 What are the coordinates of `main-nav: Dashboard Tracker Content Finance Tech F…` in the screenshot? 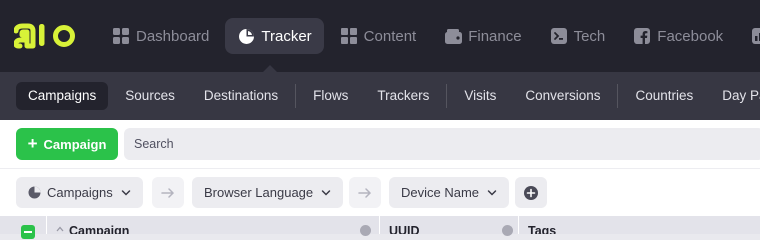 It's located at (430, 36).